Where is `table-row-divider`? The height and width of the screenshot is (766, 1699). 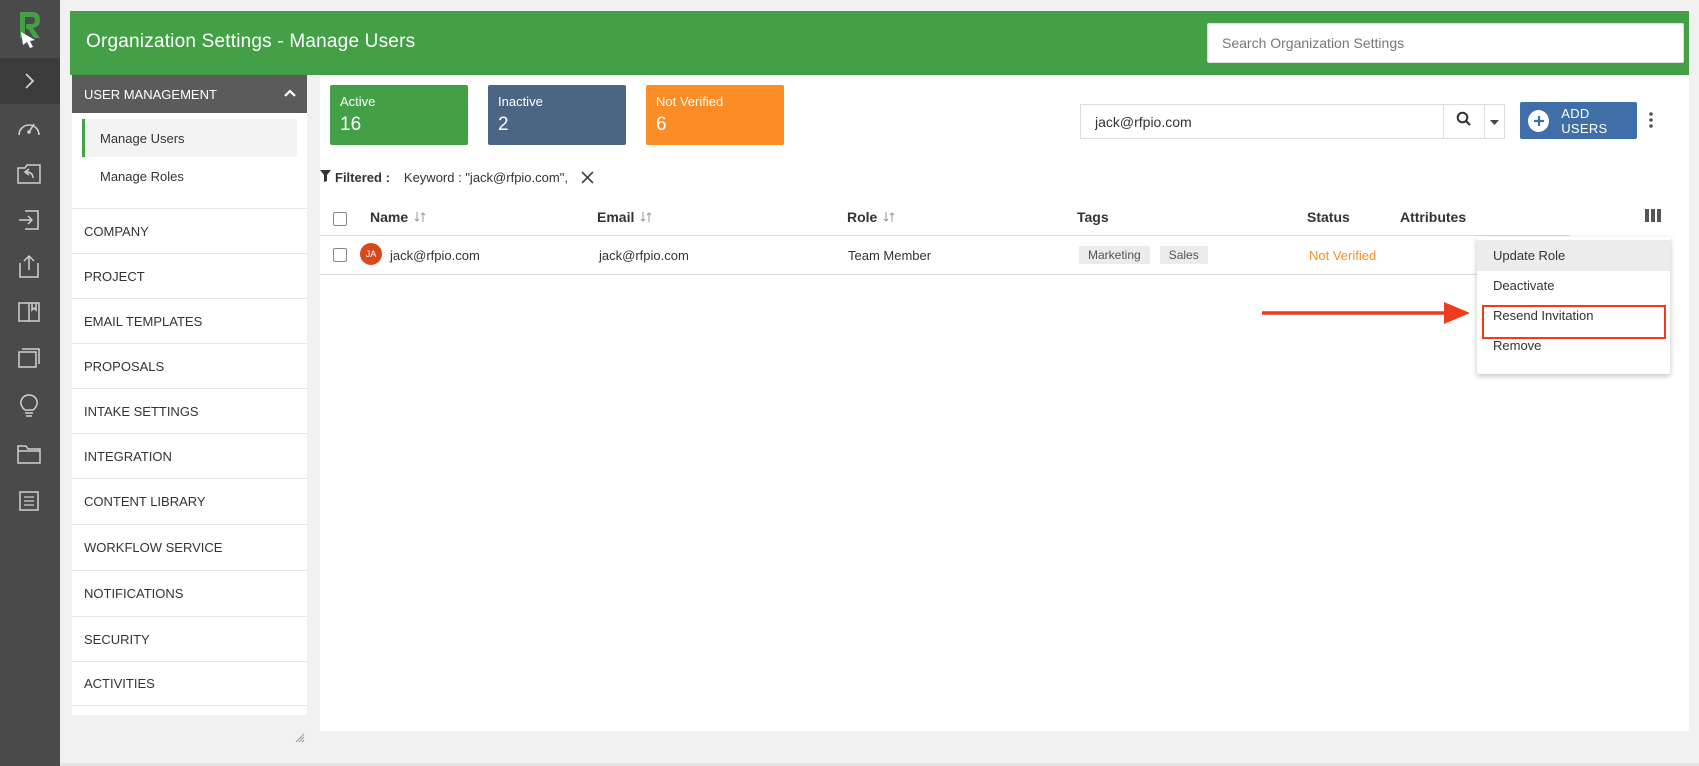
table-row-divider is located at coordinates (945, 274).